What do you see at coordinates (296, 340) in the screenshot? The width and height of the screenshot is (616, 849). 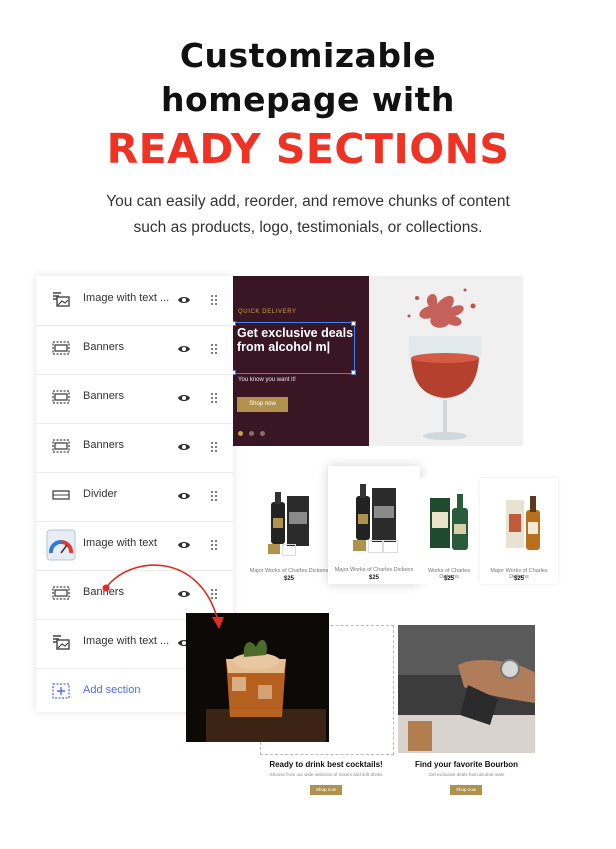 I see `hero-heading: Get exclusive deals from alcohol m|` at bounding box center [296, 340].